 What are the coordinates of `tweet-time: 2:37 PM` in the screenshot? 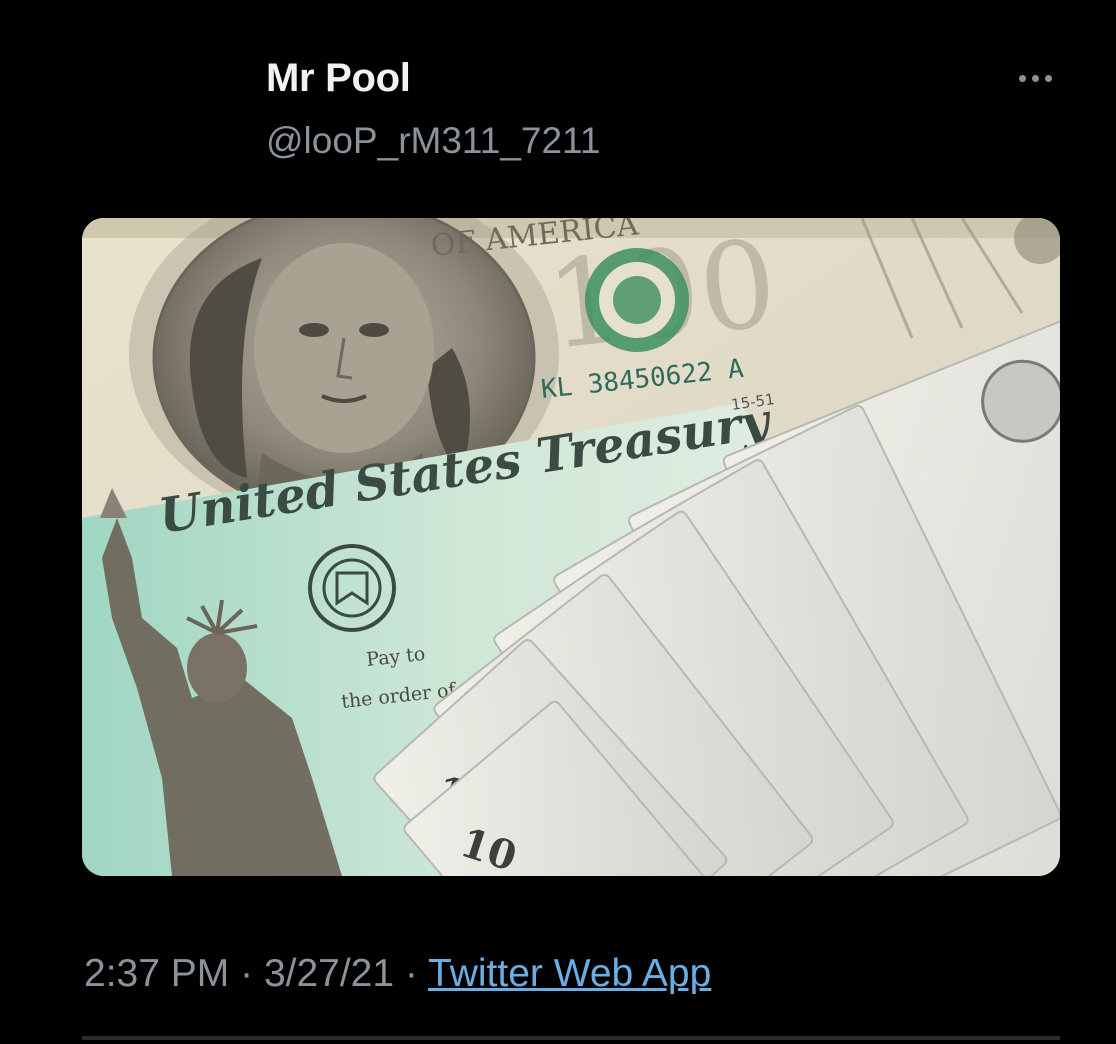 It's located at (156, 973).